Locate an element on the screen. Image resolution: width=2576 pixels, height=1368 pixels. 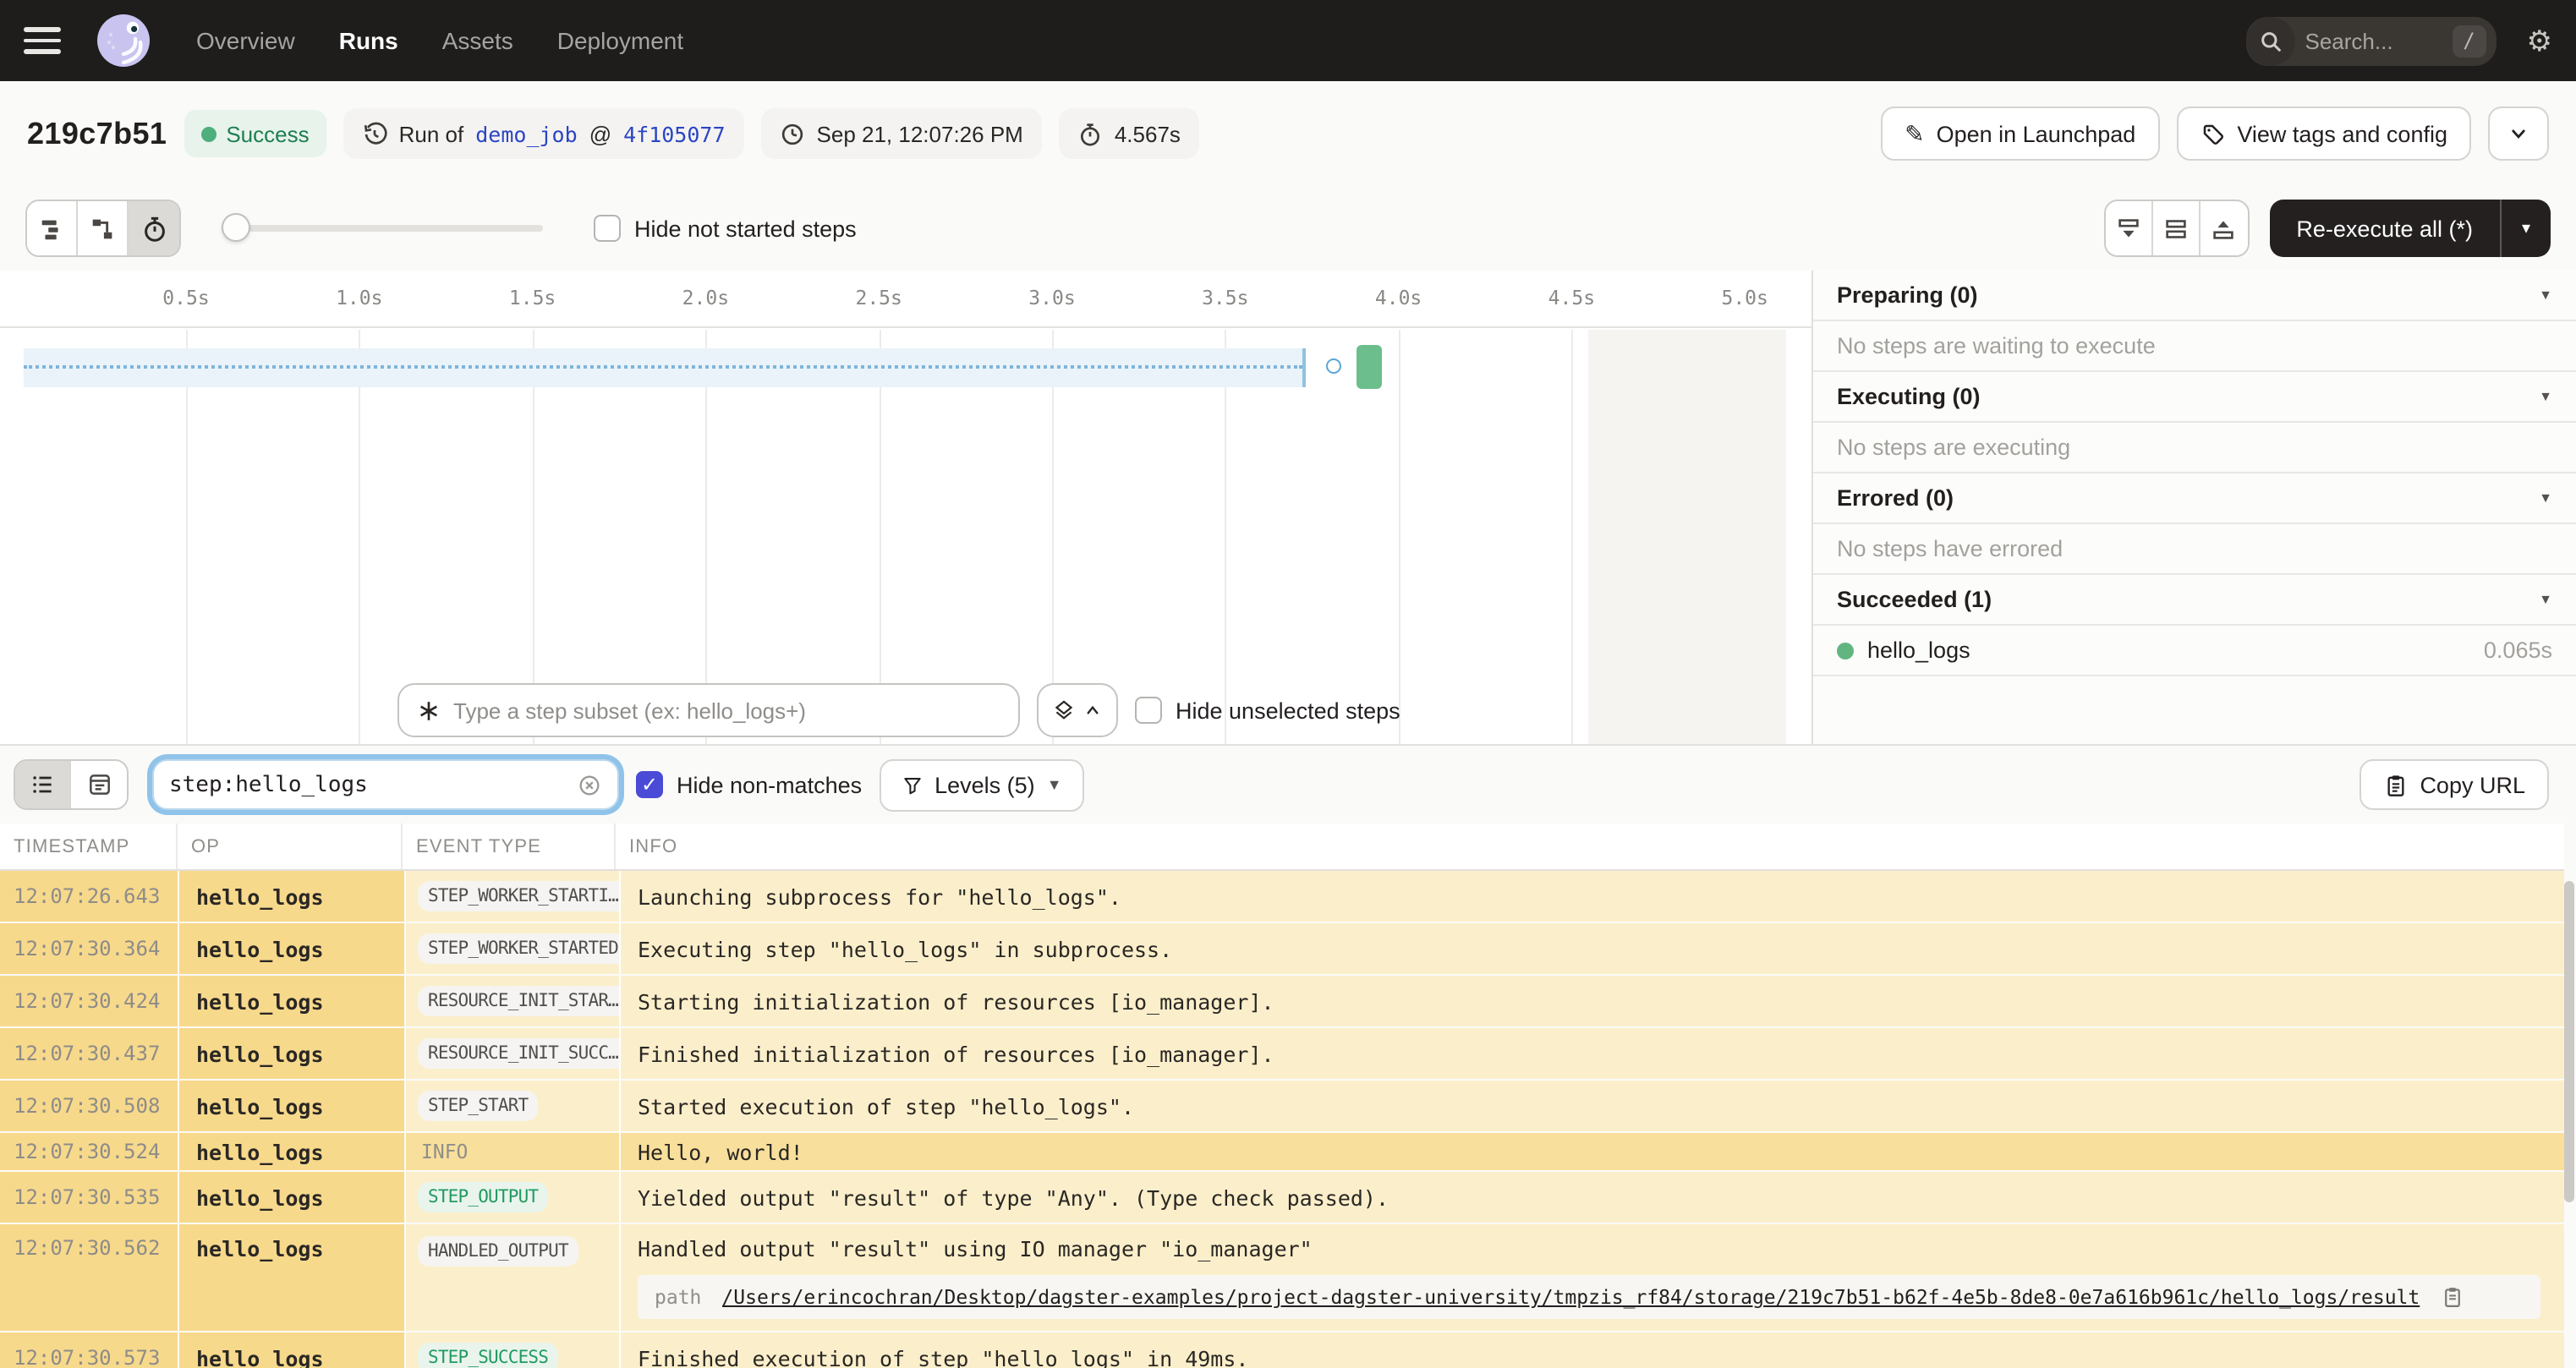
job-link: demo_job is located at coordinates (526, 134).